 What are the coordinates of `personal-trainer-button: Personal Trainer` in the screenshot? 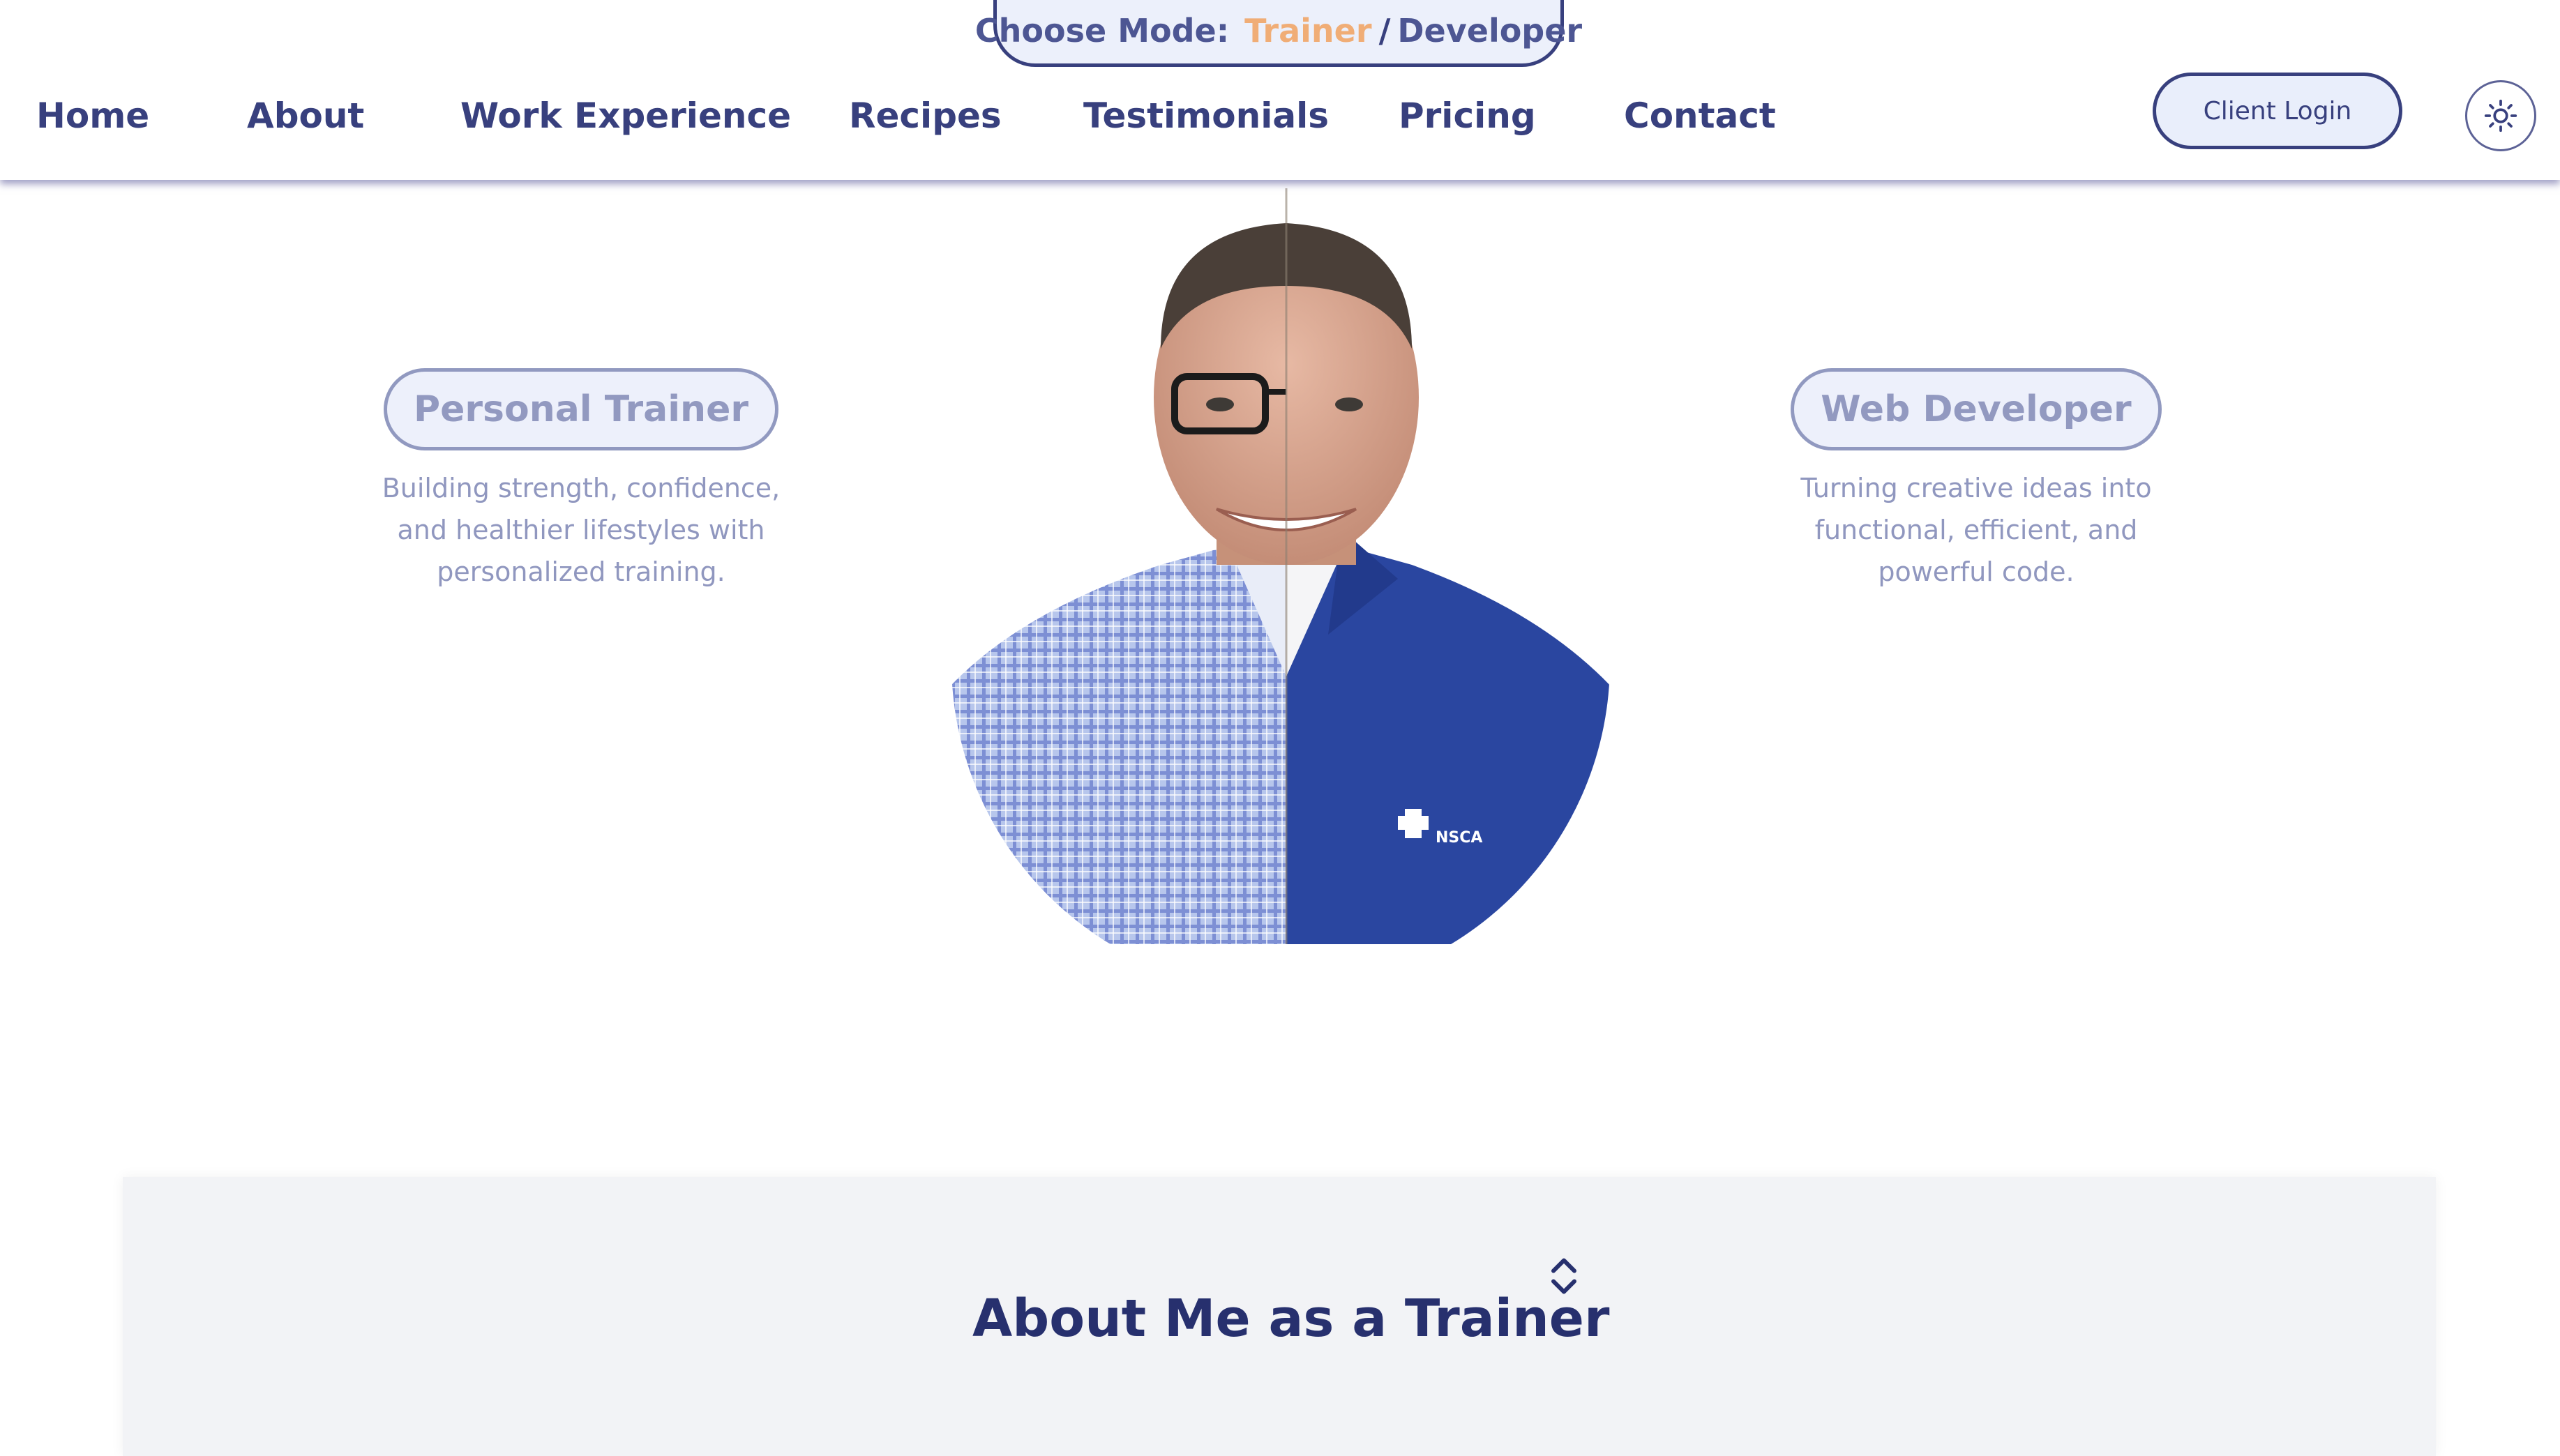 It's located at (581, 409).